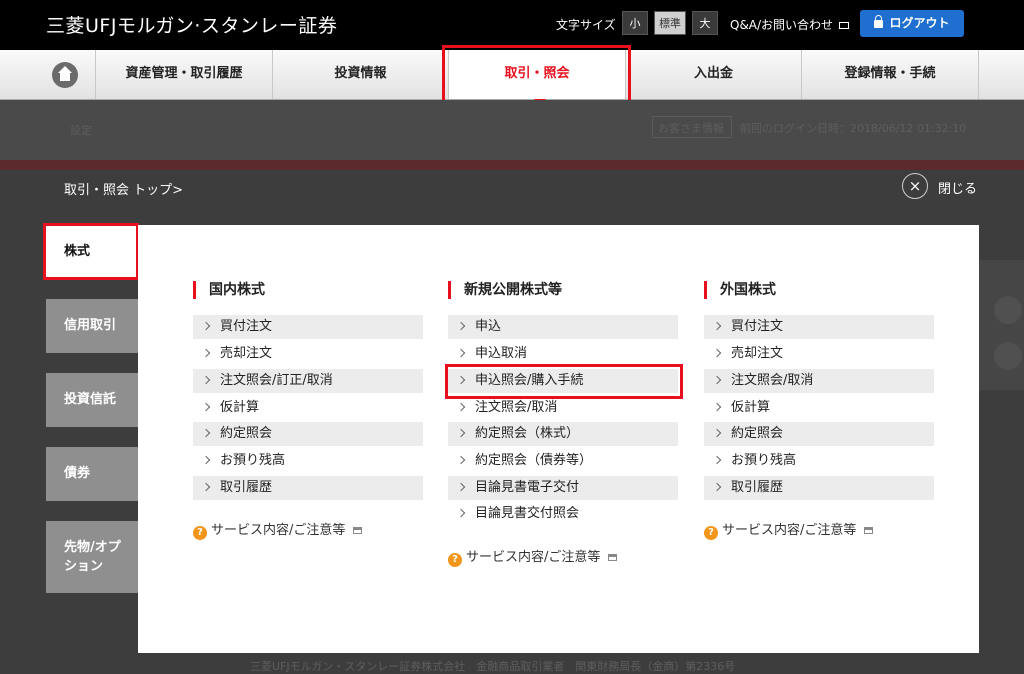 This screenshot has width=1024, height=674. Describe the element at coordinates (488, 326) in the screenshot. I see `link-label: 申込` at that location.